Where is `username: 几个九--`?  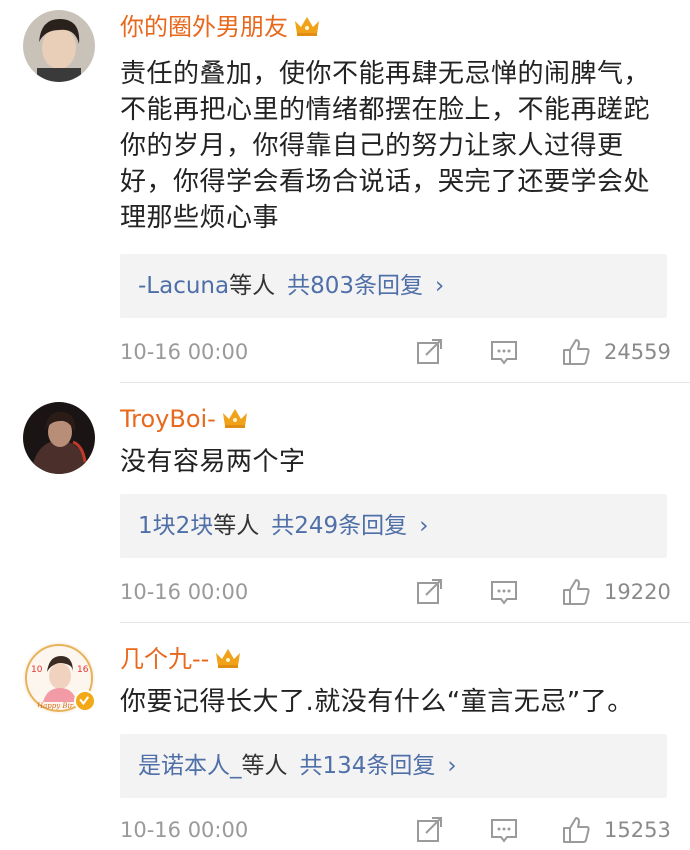 username: 几个九-- is located at coordinates (181, 659).